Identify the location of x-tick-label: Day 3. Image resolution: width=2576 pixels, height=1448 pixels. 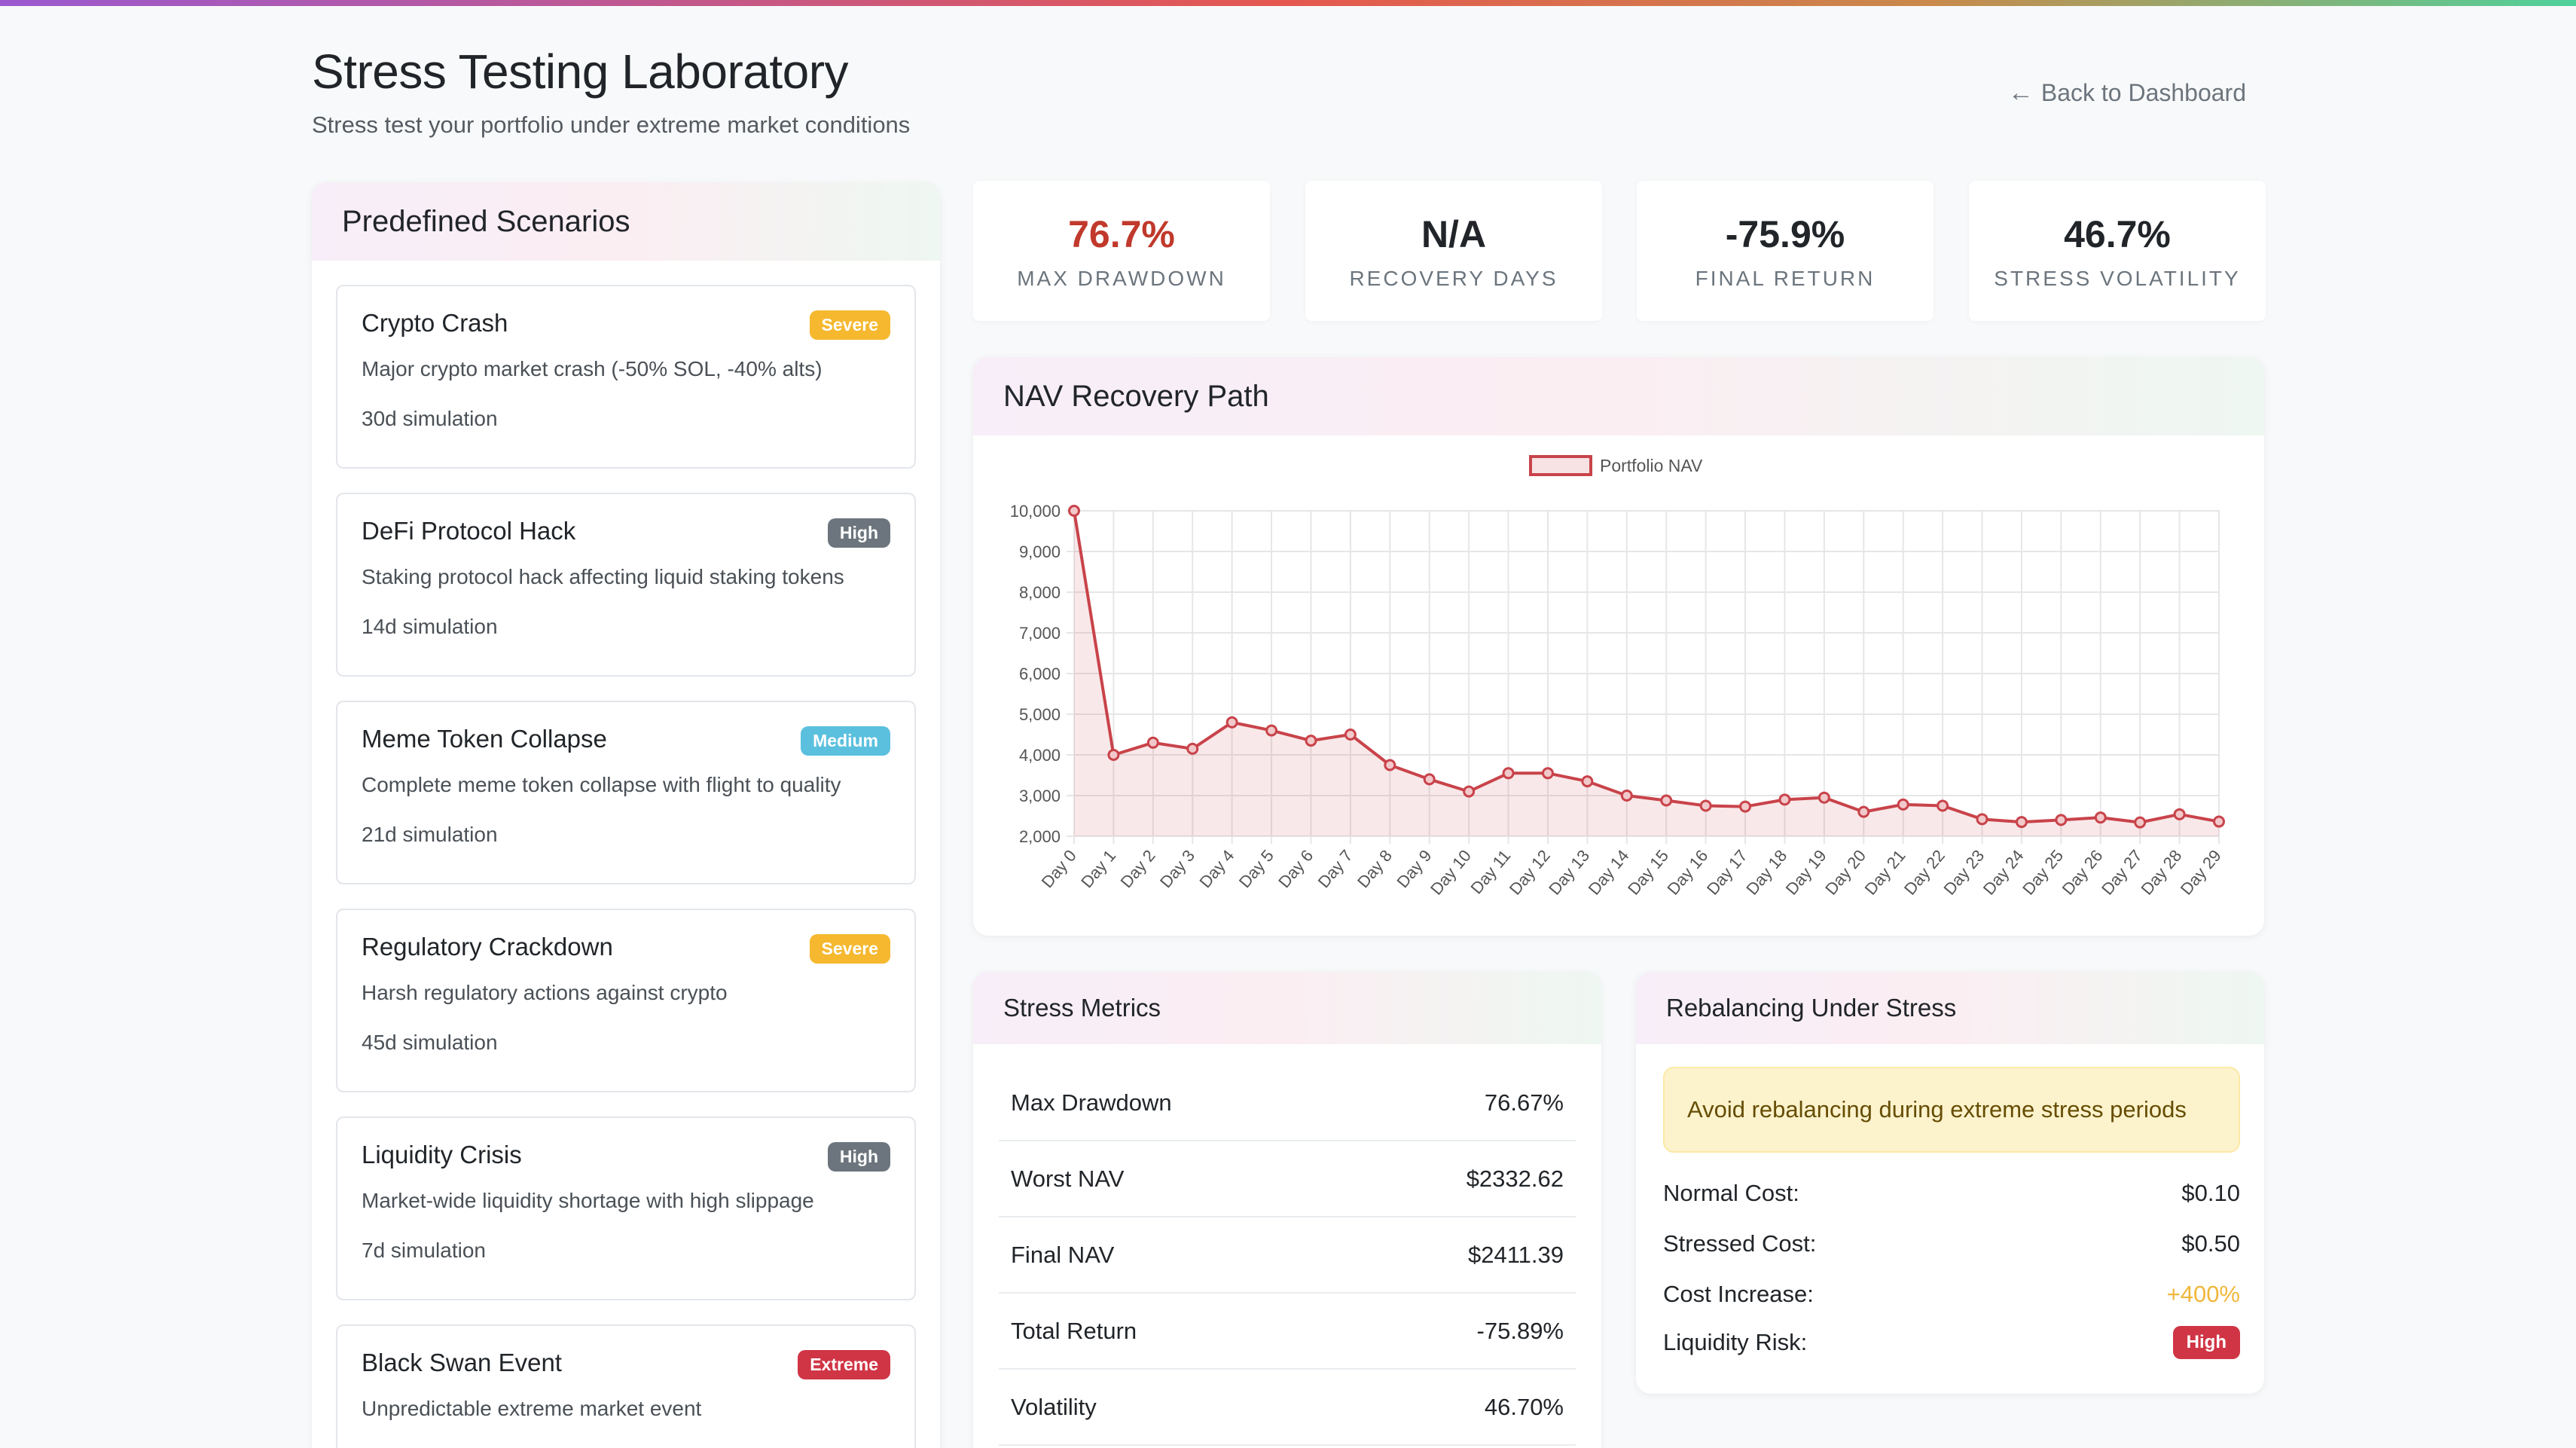
(1177, 868).